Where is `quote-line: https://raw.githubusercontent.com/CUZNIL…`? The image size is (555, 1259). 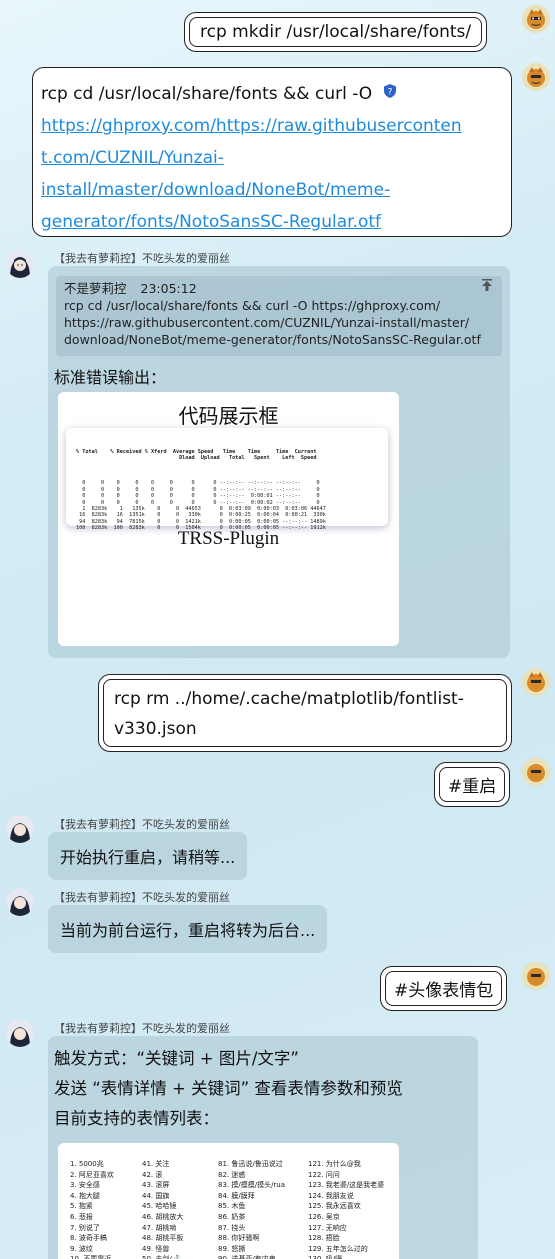 quote-line: https://raw.githubusercontent.com/CUZNIL… is located at coordinates (267, 322).